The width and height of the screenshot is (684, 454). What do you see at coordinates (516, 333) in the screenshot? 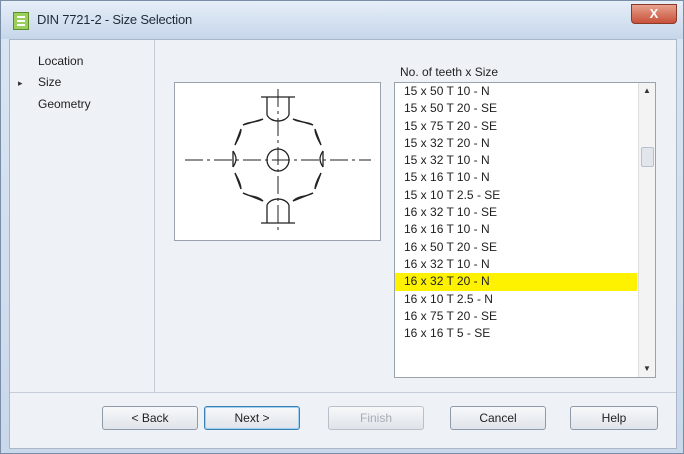
I see `list-item: 16 x 16 T 5 - SE` at bounding box center [516, 333].